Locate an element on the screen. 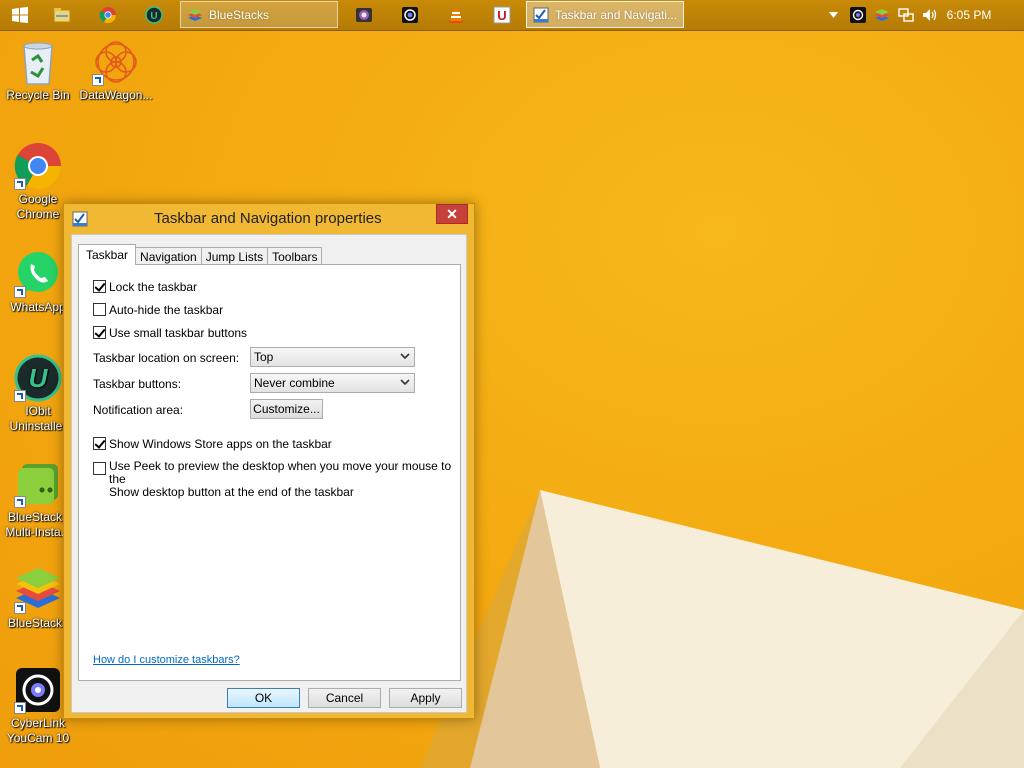 This screenshot has height=768, width=1024. show-hidden-icons-button is located at coordinates (833, 15).